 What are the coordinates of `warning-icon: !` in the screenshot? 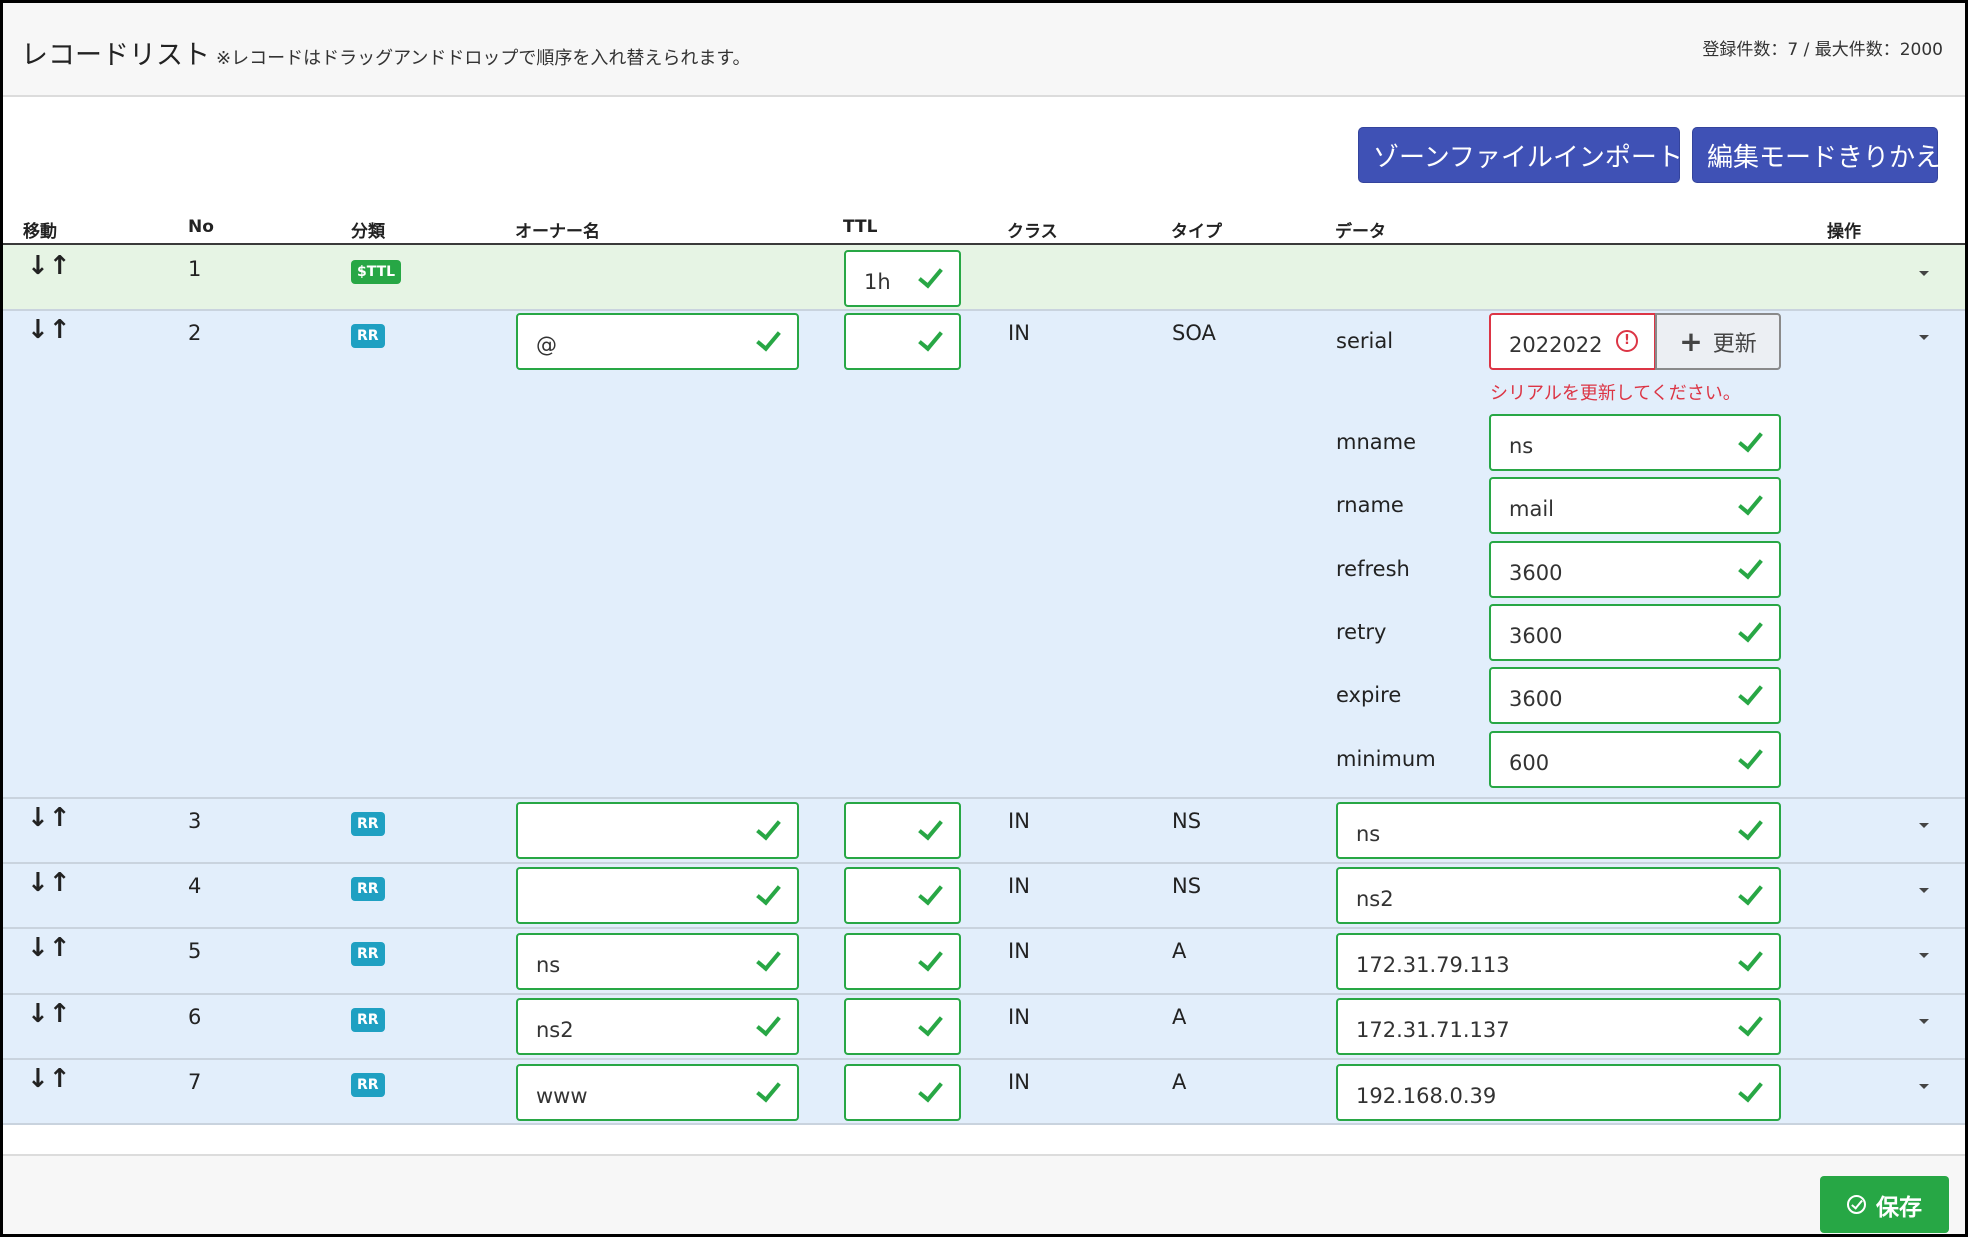 It's located at (1627, 341).